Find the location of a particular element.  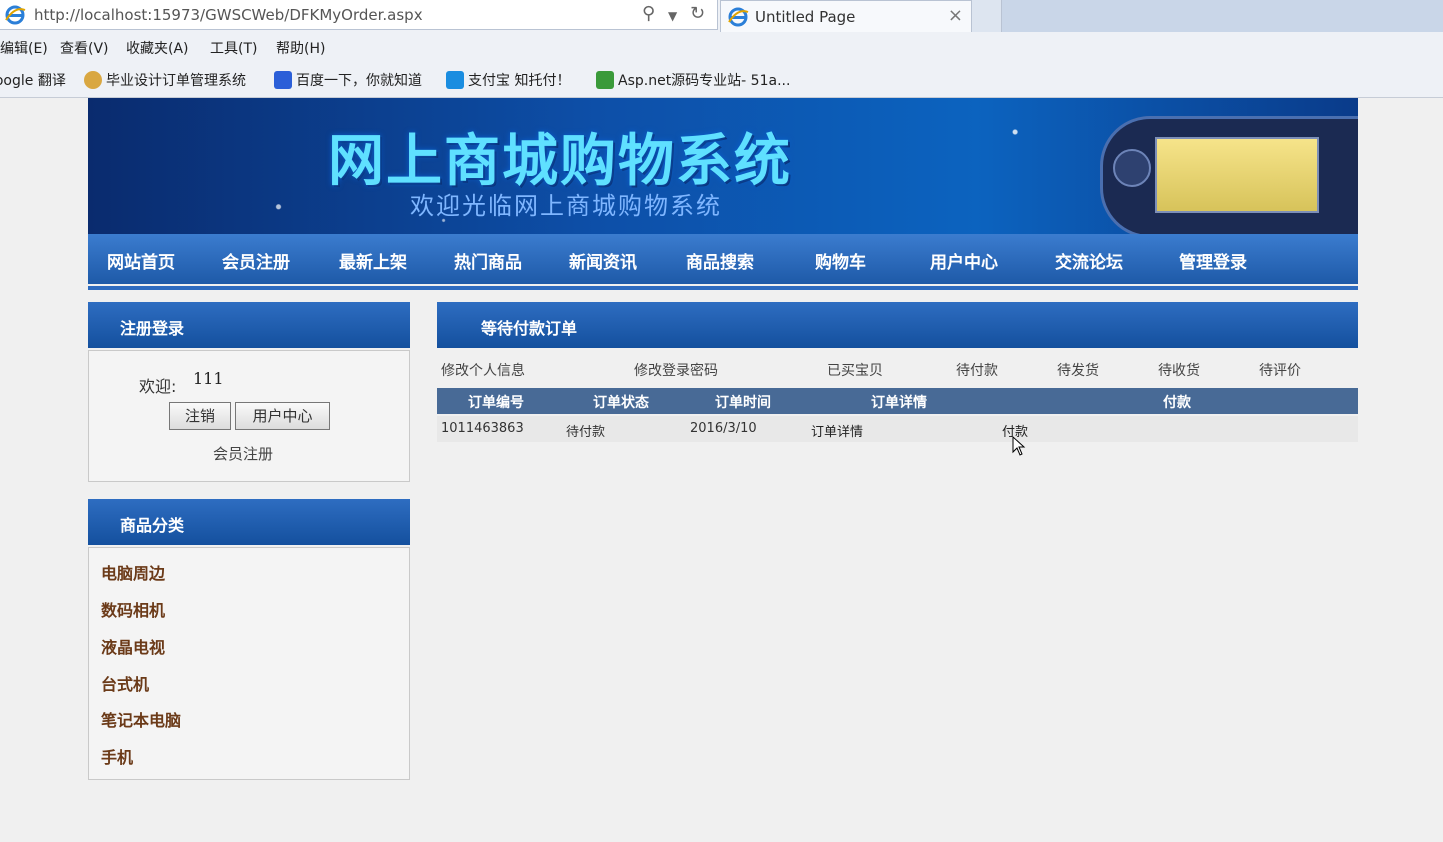

console-dpad is located at coordinates (1132, 168).